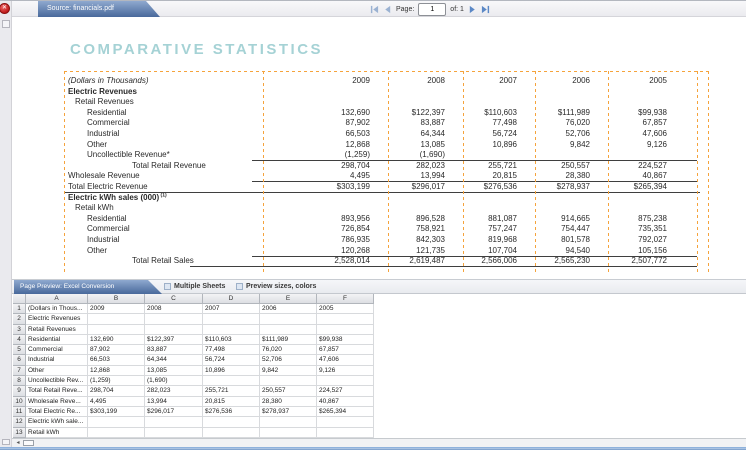 This screenshot has height=450, width=746. I want to click on cell-E4: $111,989, so click(288, 340).